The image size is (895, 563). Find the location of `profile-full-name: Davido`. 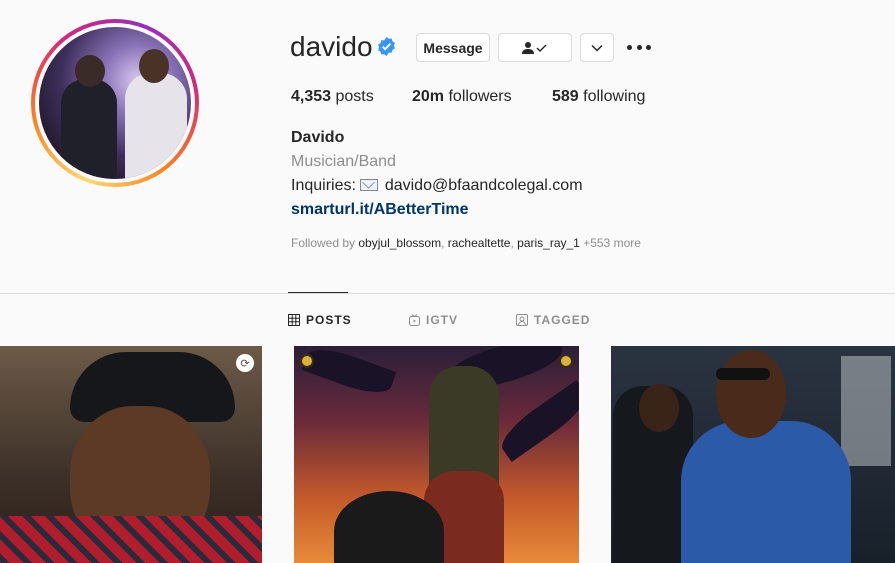

profile-full-name: Davido is located at coordinates (318, 137).